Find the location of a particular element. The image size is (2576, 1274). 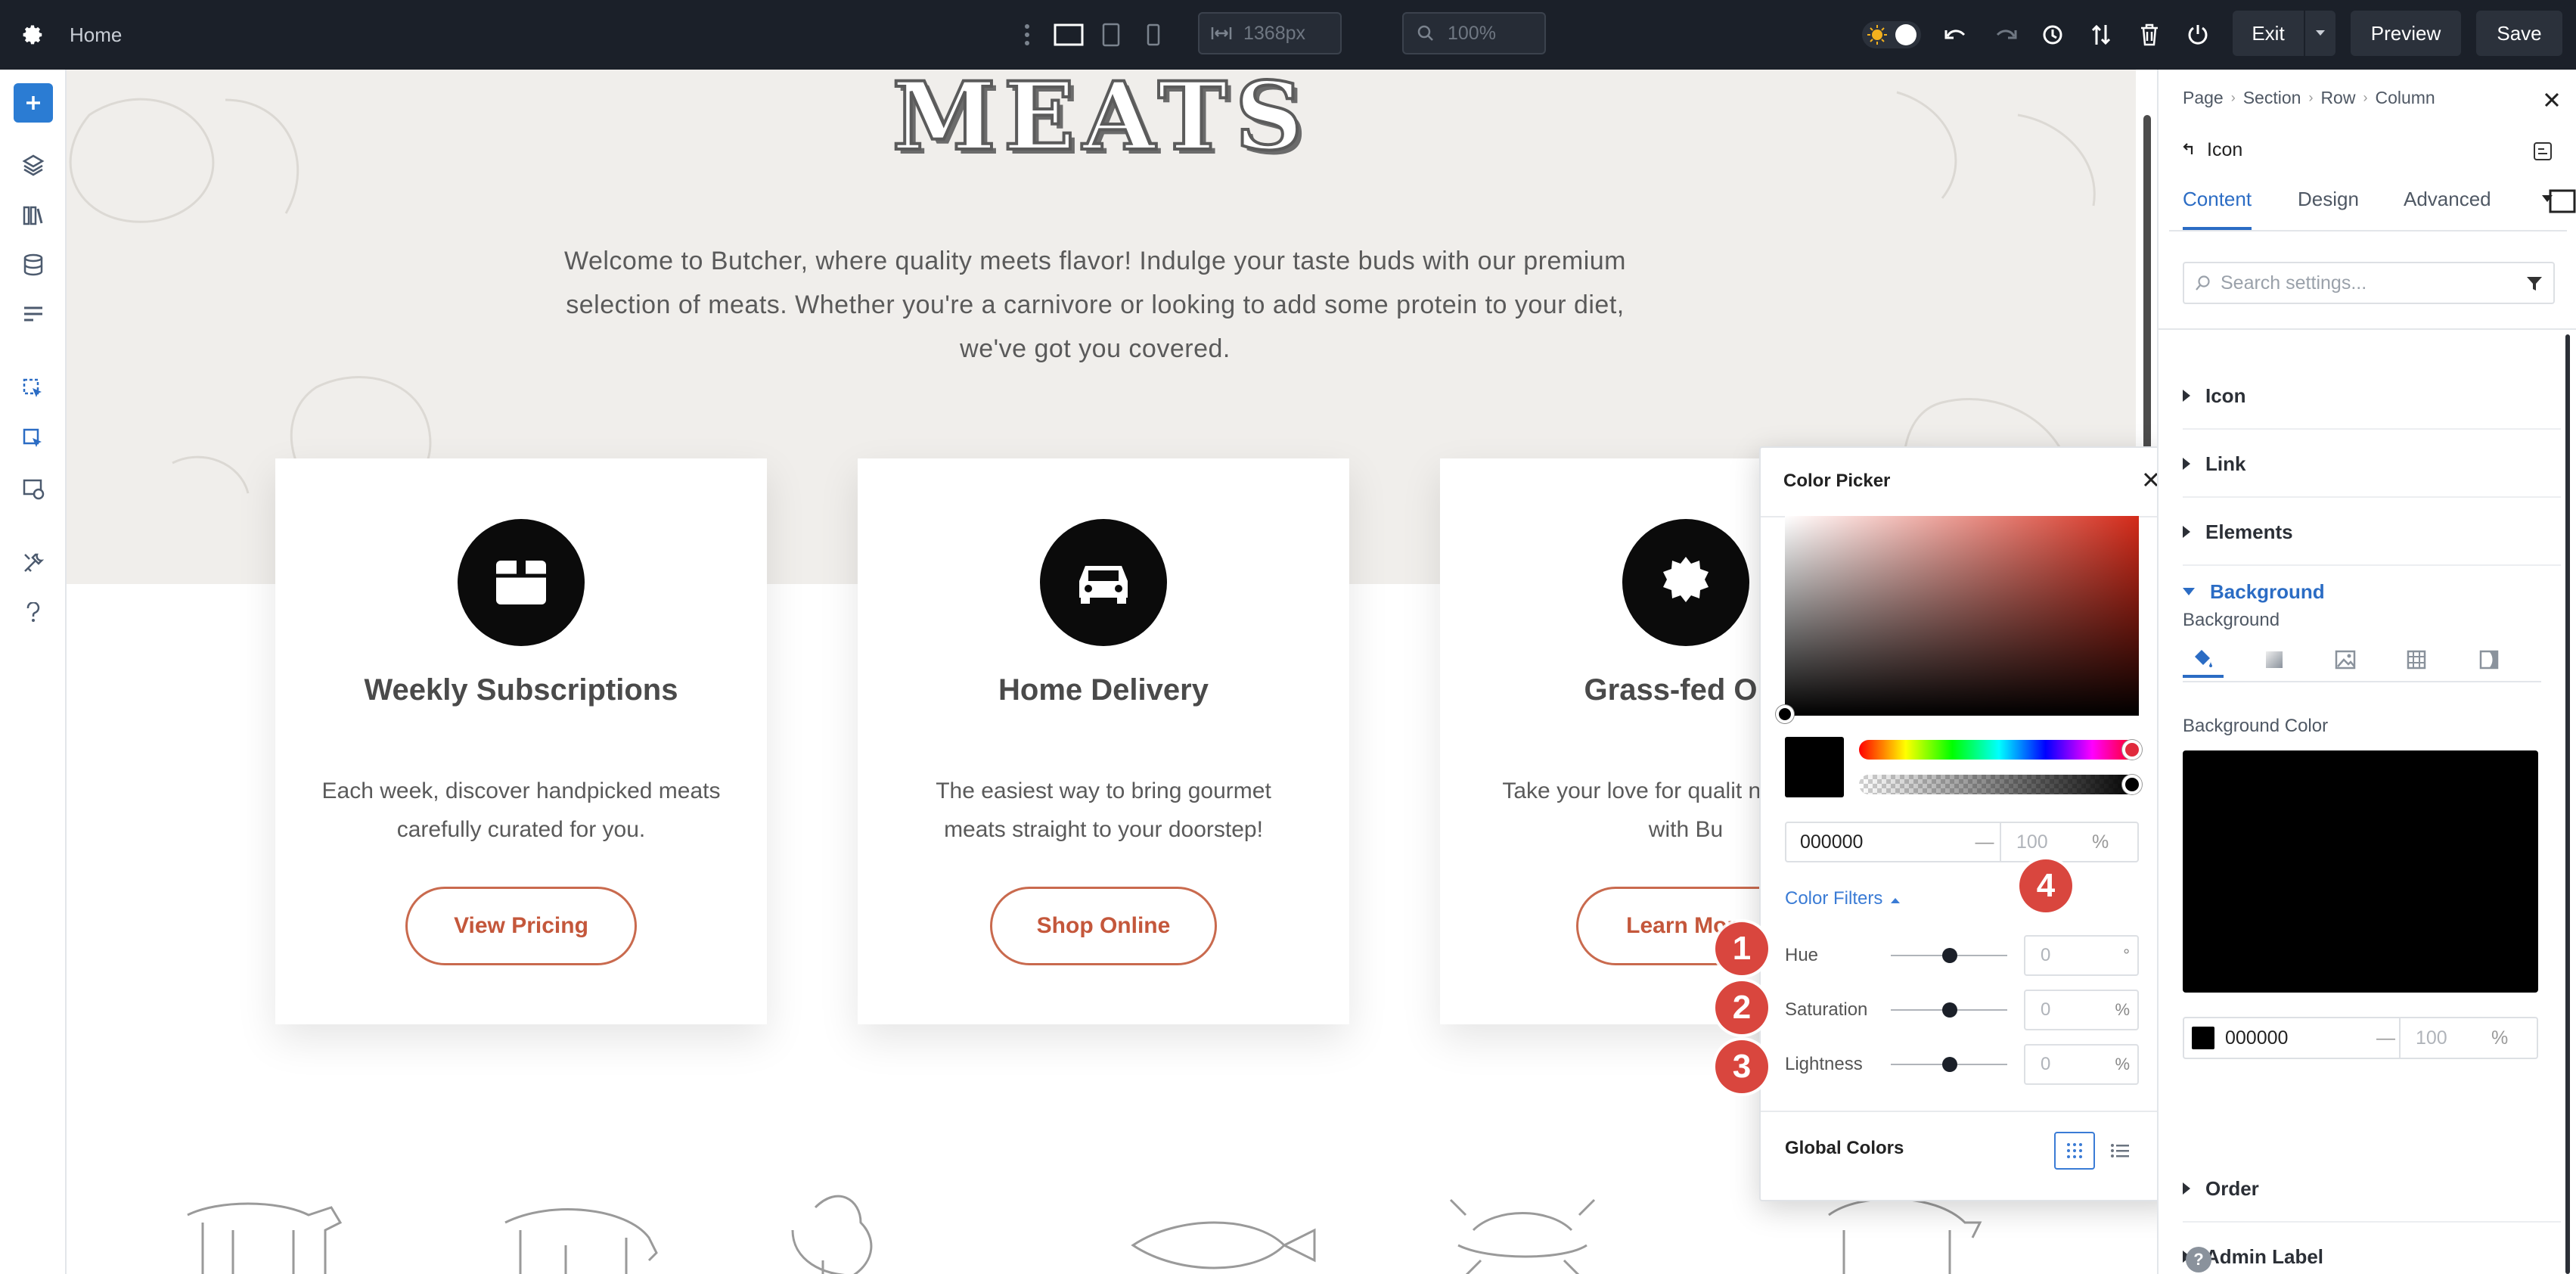

breadcrumb-item: Row is located at coordinates (2337, 98).